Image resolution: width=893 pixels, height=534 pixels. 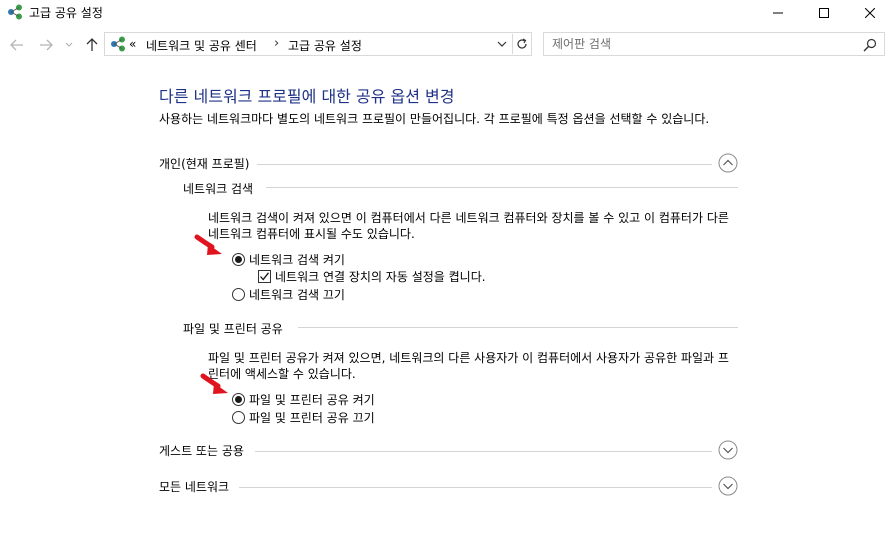 I want to click on profile-private-label: 개인(현재 프로필), so click(x=207, y=163).